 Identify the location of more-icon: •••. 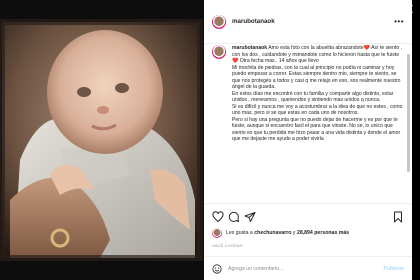
(399, 22).